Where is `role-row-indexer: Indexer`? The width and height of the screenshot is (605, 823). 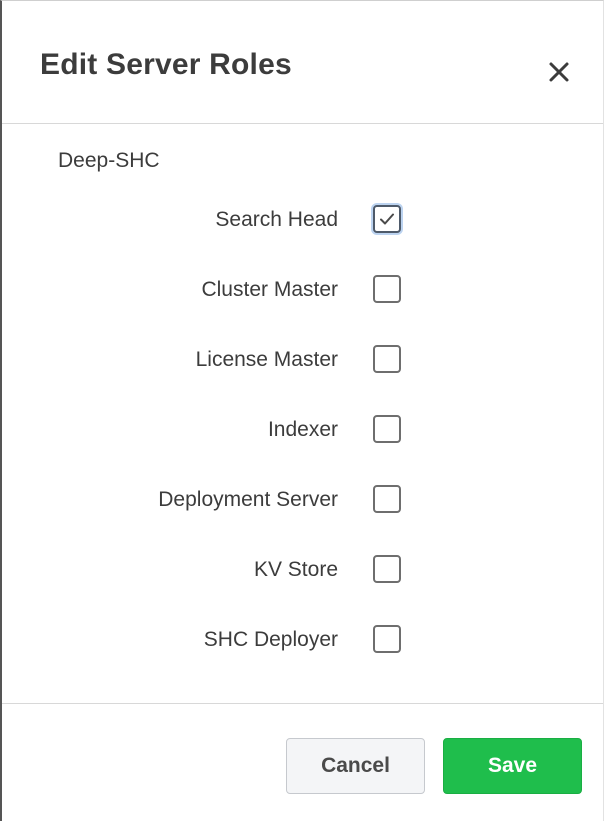
role-row-indexer: Indexer is located at coordinates (303, 430).